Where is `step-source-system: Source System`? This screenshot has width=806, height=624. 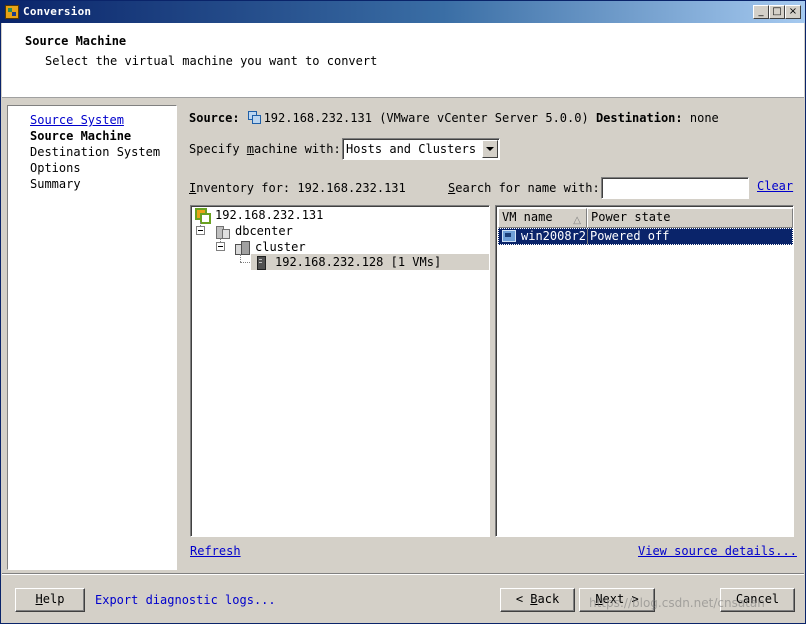 step-source-system: Source System is located at coordinates (77, 120).